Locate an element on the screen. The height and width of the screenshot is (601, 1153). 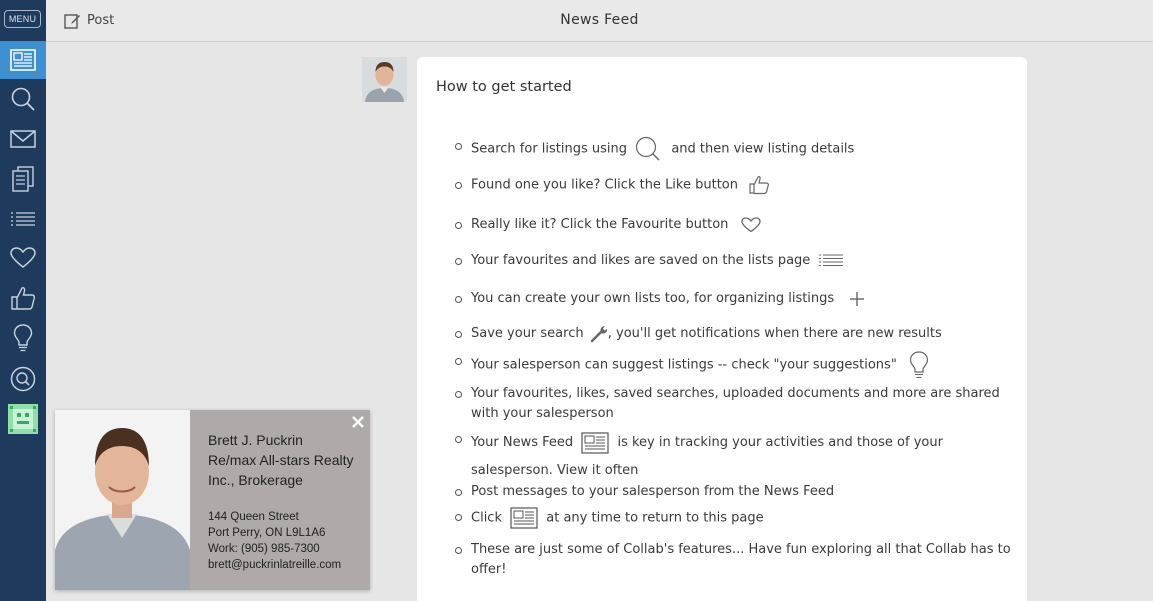
tip-text: at any time to return to this page is located at coordinates (655, 518).